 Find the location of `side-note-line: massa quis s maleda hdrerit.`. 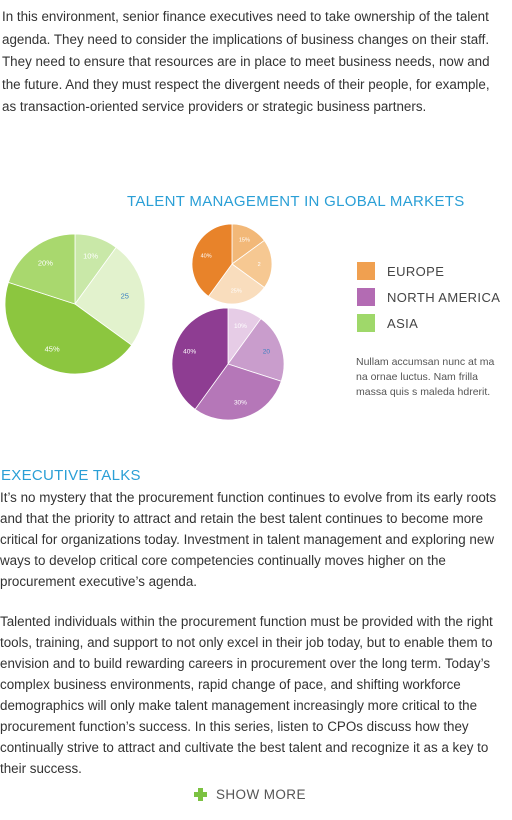

side-note-line: massa quis s maleda hdrerit. is located at coordinates (423, 392).